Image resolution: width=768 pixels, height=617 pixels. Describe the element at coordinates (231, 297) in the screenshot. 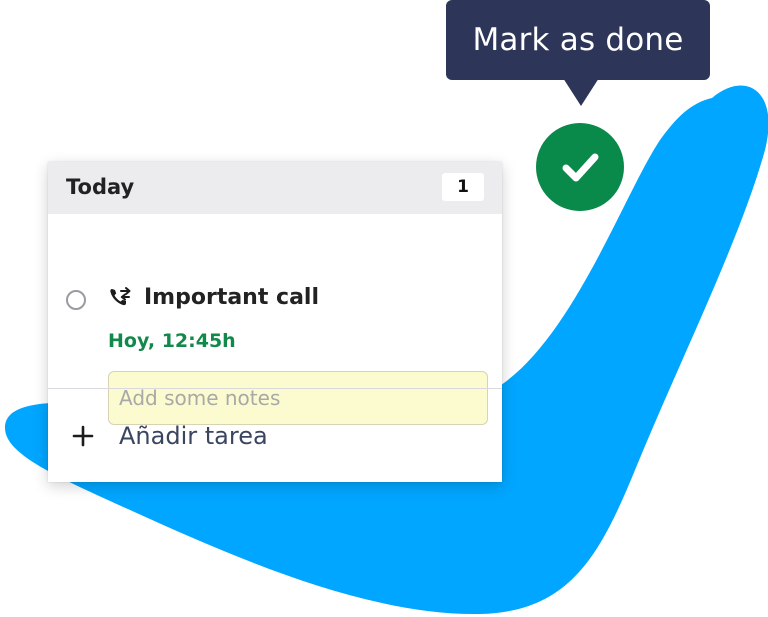

I see `task-title: Important call` at that location.